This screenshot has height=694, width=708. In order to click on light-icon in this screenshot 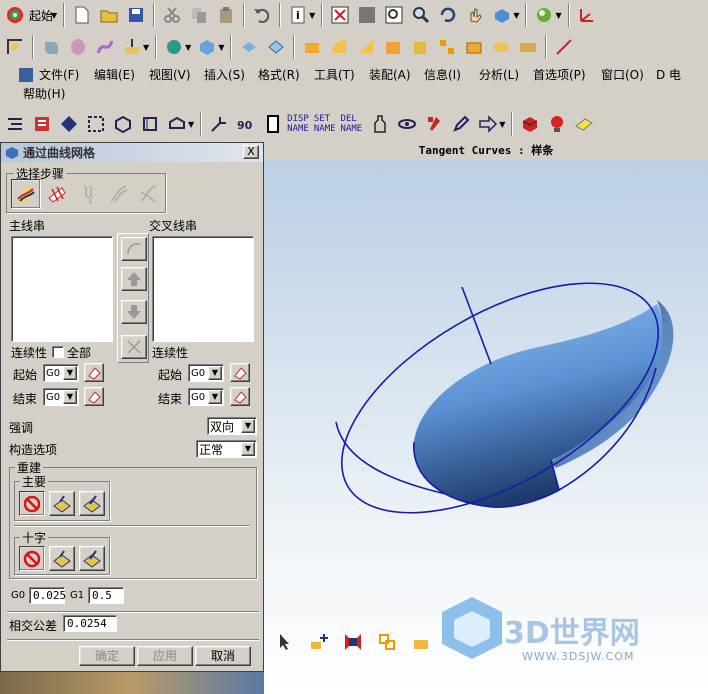, I will do `click(557, 124)`.